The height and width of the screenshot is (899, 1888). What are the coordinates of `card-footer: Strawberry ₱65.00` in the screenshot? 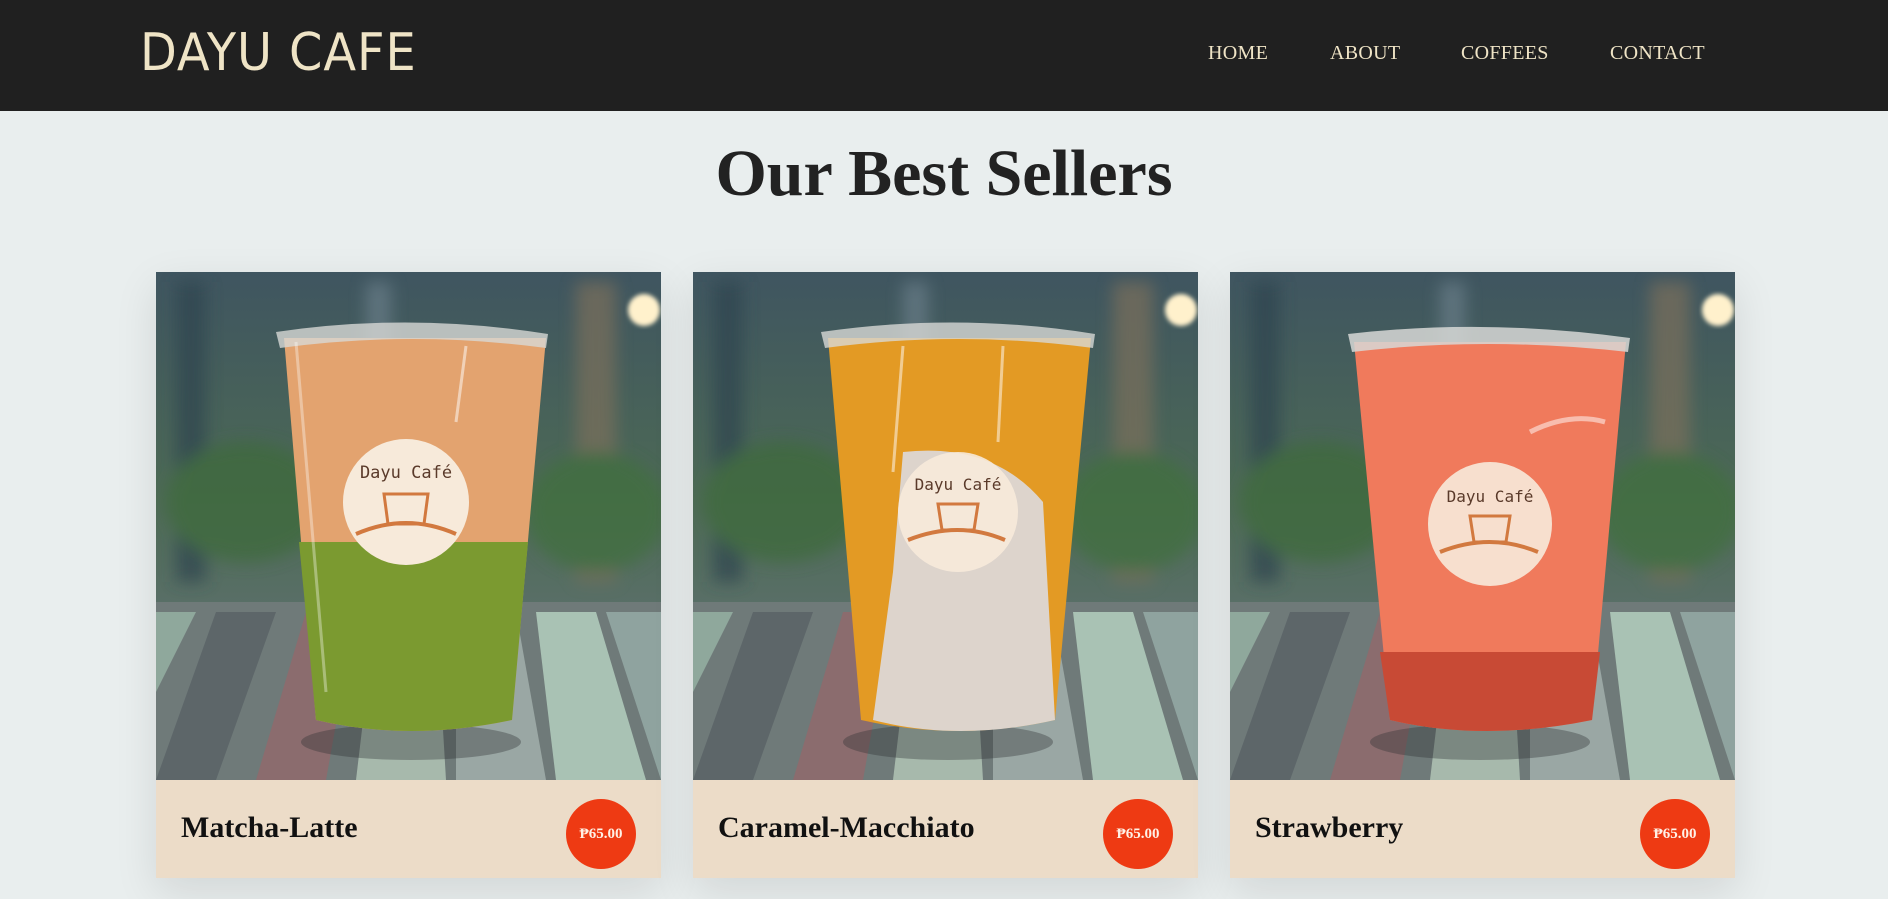 It's located at (1482, 829).